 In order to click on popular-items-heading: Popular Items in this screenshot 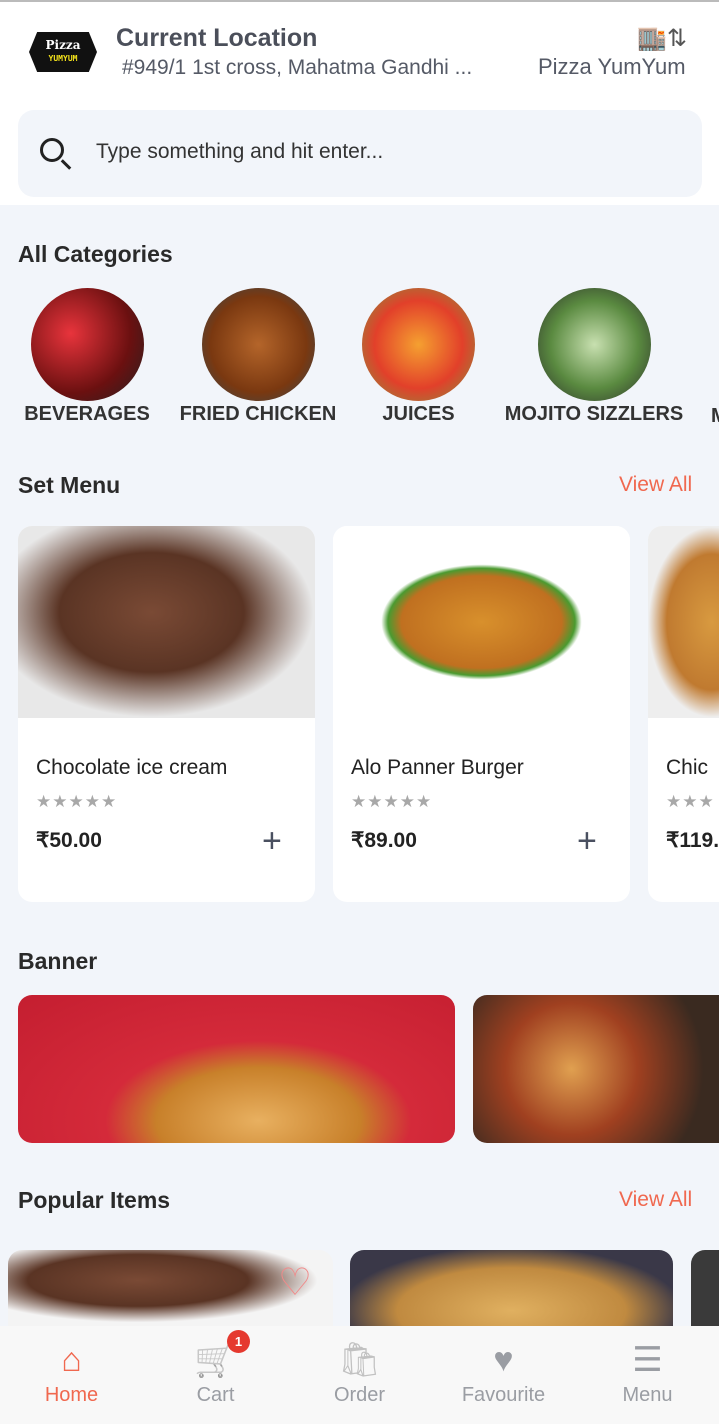, I will do `click(94, 1200)`.